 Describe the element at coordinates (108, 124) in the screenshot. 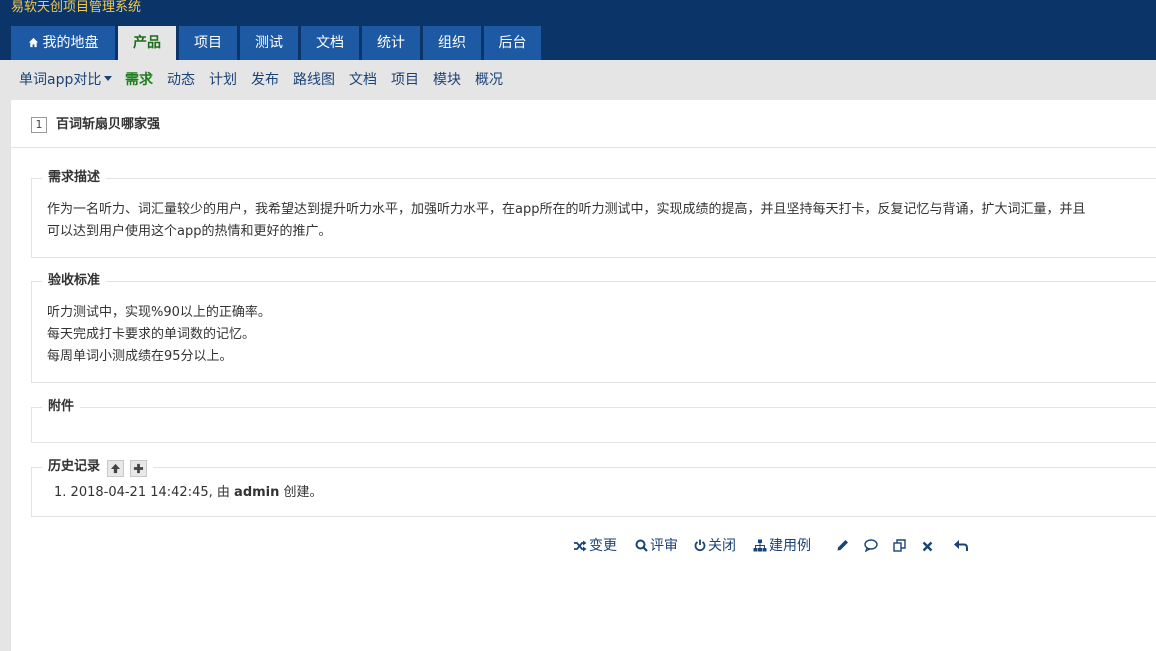

I see `story-title: 百词斩扇贝哪家强` at that location.